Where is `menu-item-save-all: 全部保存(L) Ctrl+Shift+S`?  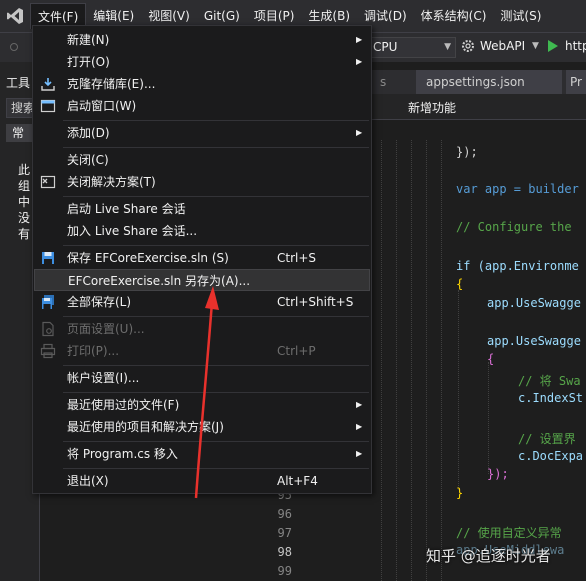 menu-item-save-all: 全部保存(L) Ctrl+Shift+S is located at coordinates (202, 302).